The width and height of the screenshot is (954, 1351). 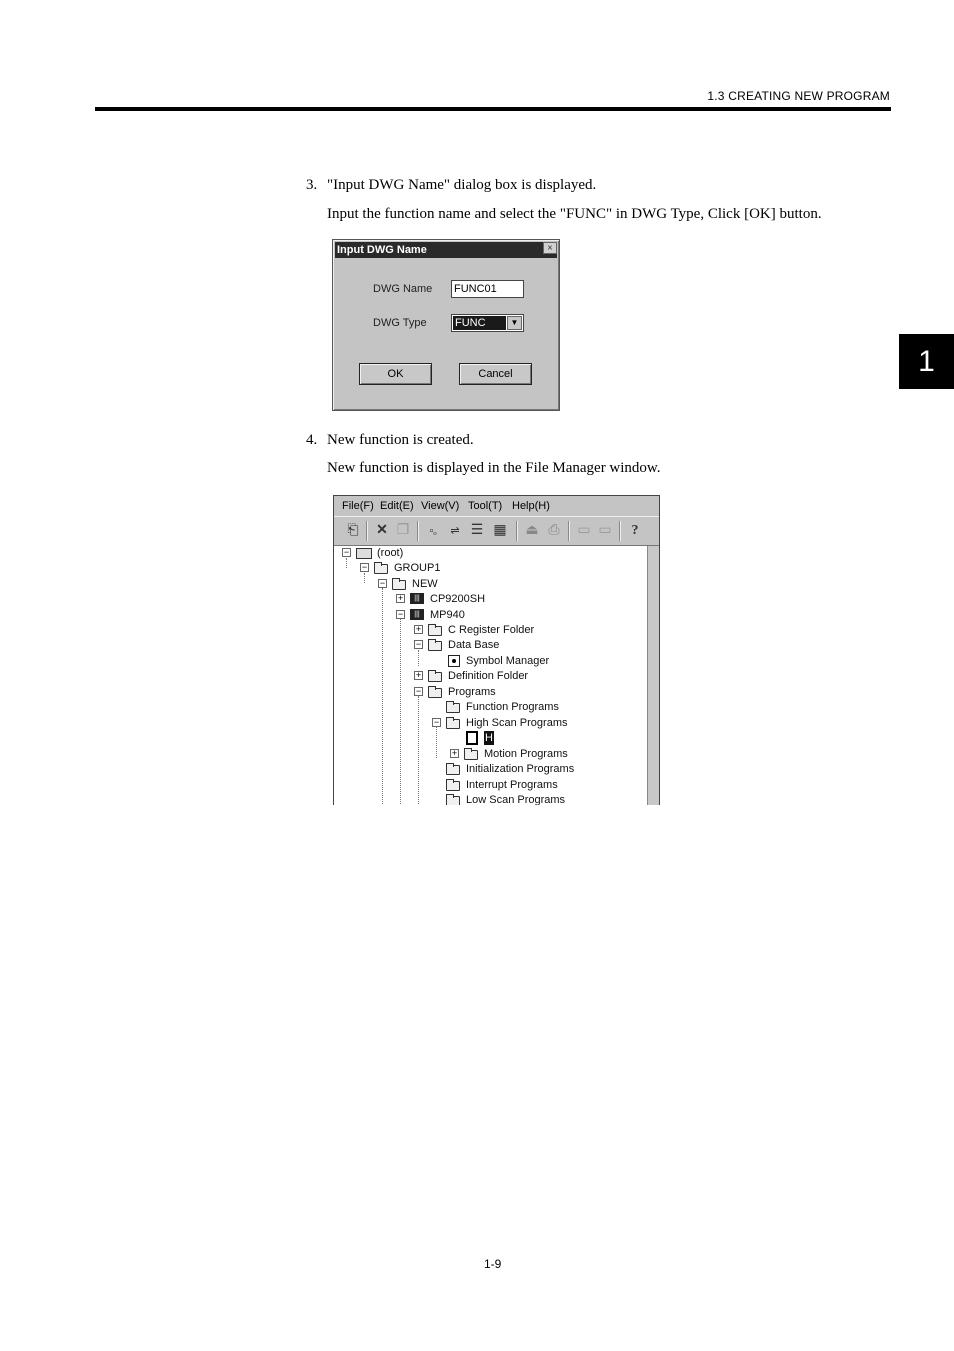 I want to click on large-icons-icon: ▫ₒ, so click(x=433, y=531).